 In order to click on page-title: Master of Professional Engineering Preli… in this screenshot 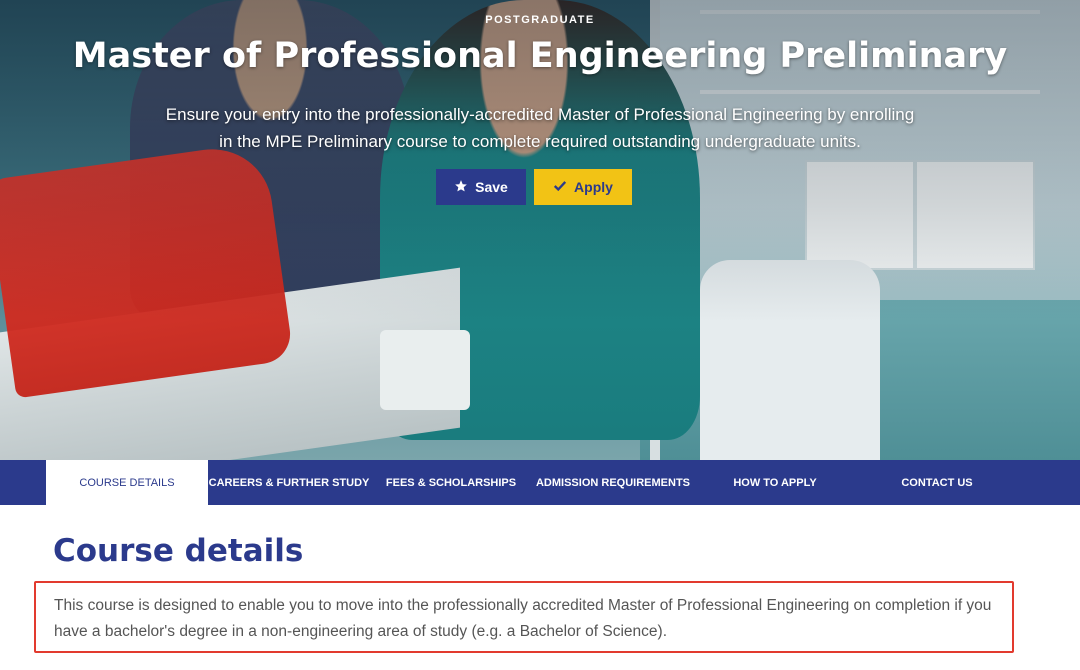, I will do `click(540, 56)`.